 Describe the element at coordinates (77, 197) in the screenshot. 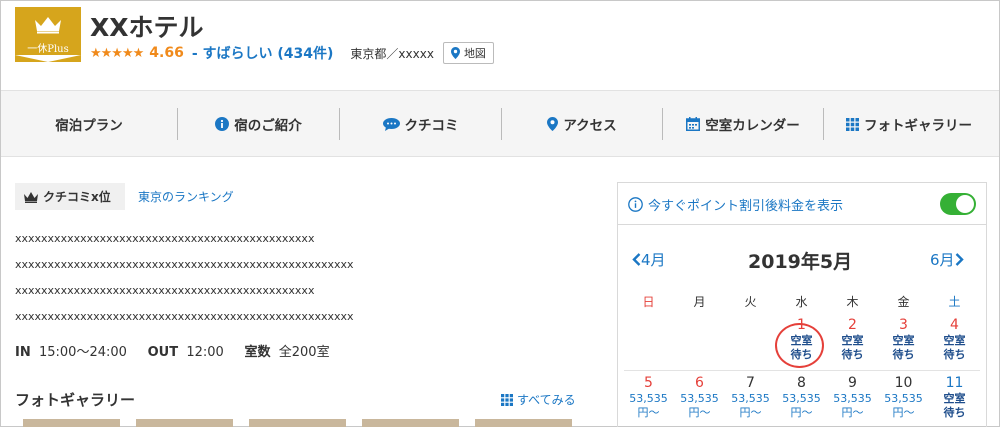

I see `ranking-badge-label: クチコミx位` at that location.